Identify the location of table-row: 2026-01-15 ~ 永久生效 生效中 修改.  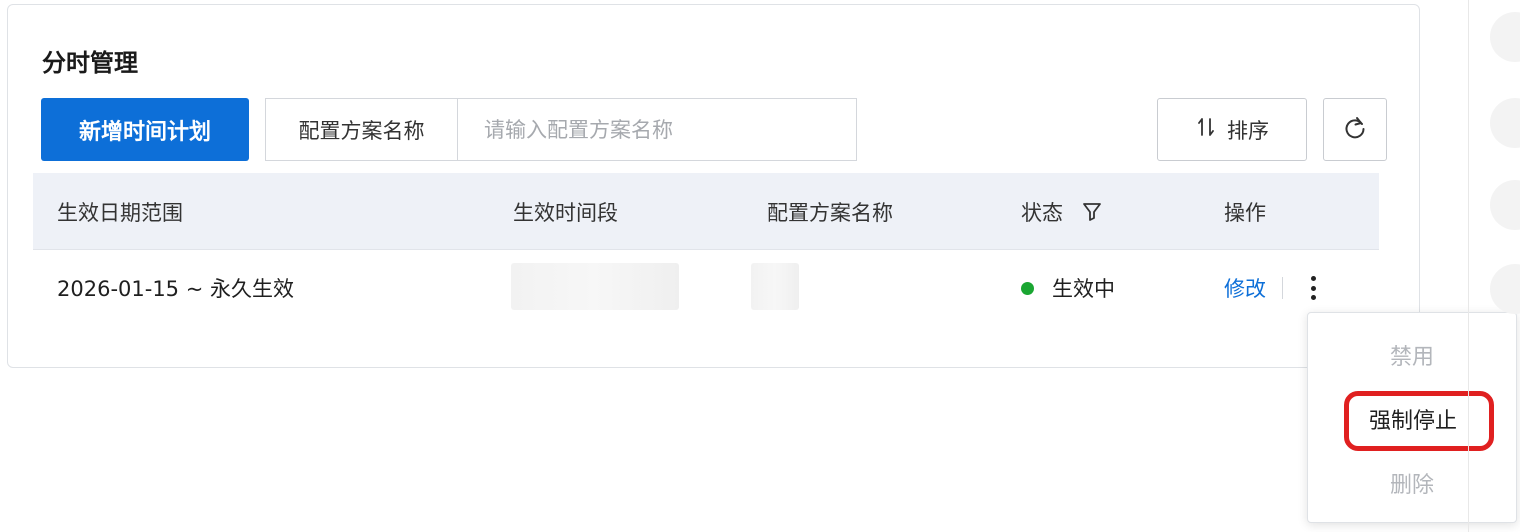
(706, 288).